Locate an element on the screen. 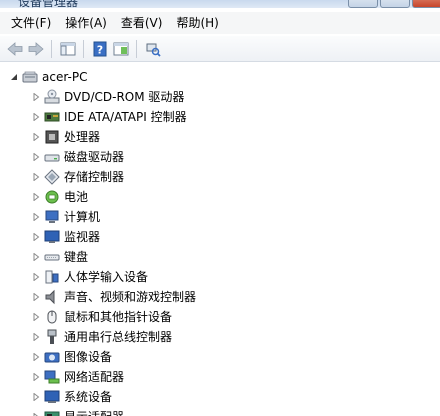  scan-hardware-button is located at coordinates (152, 49).